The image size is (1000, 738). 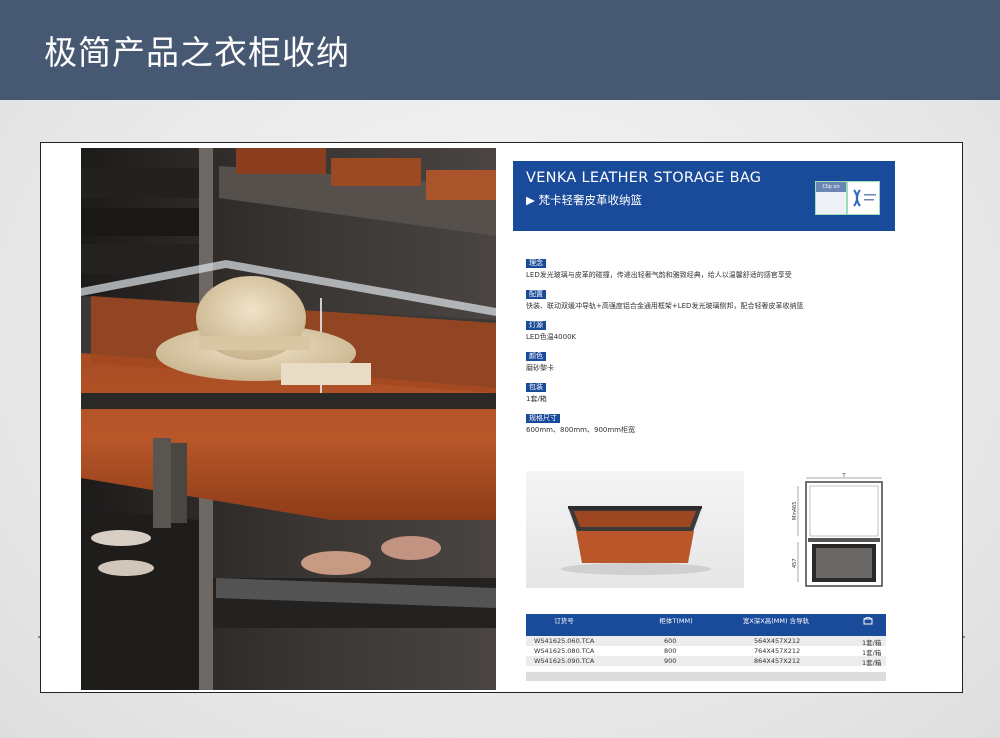 I want to click on header-package-icon, so click(x=868, y=621).